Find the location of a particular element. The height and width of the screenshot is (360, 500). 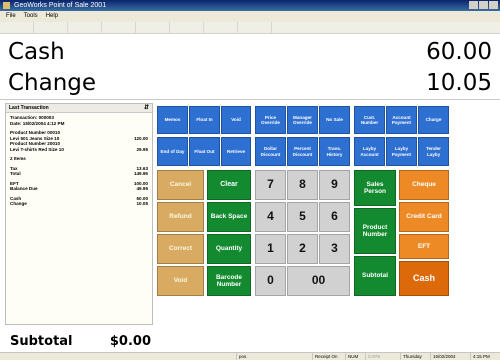

quantity-button: Quantity is located at coordinates (229, 249).